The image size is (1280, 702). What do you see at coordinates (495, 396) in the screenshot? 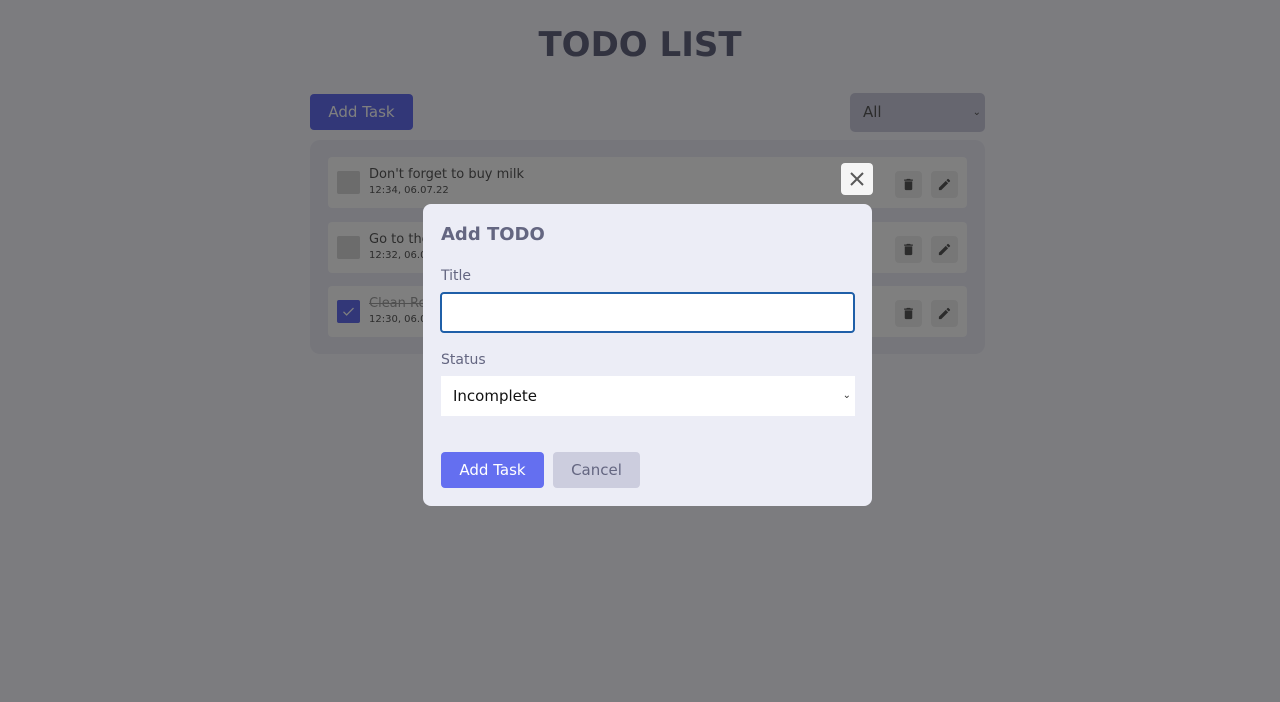
I see `status-selected-value: Incomplete` at bounding box center [495, 396].